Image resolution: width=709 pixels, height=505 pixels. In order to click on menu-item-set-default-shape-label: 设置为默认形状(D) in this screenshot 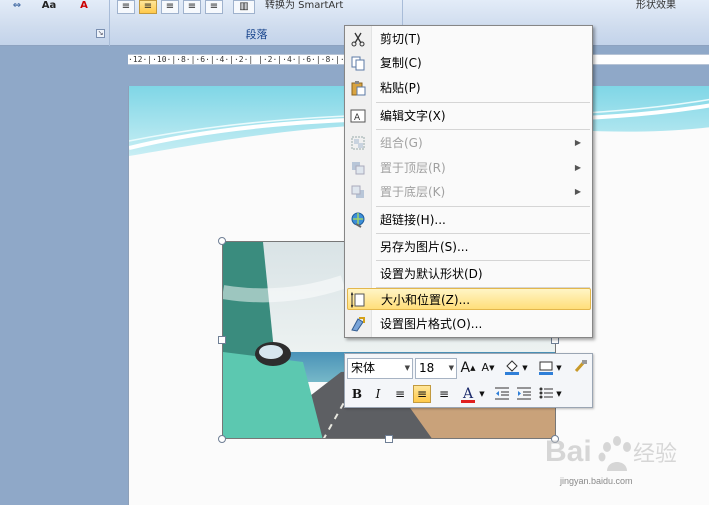, I will do `click(431, 274)`.